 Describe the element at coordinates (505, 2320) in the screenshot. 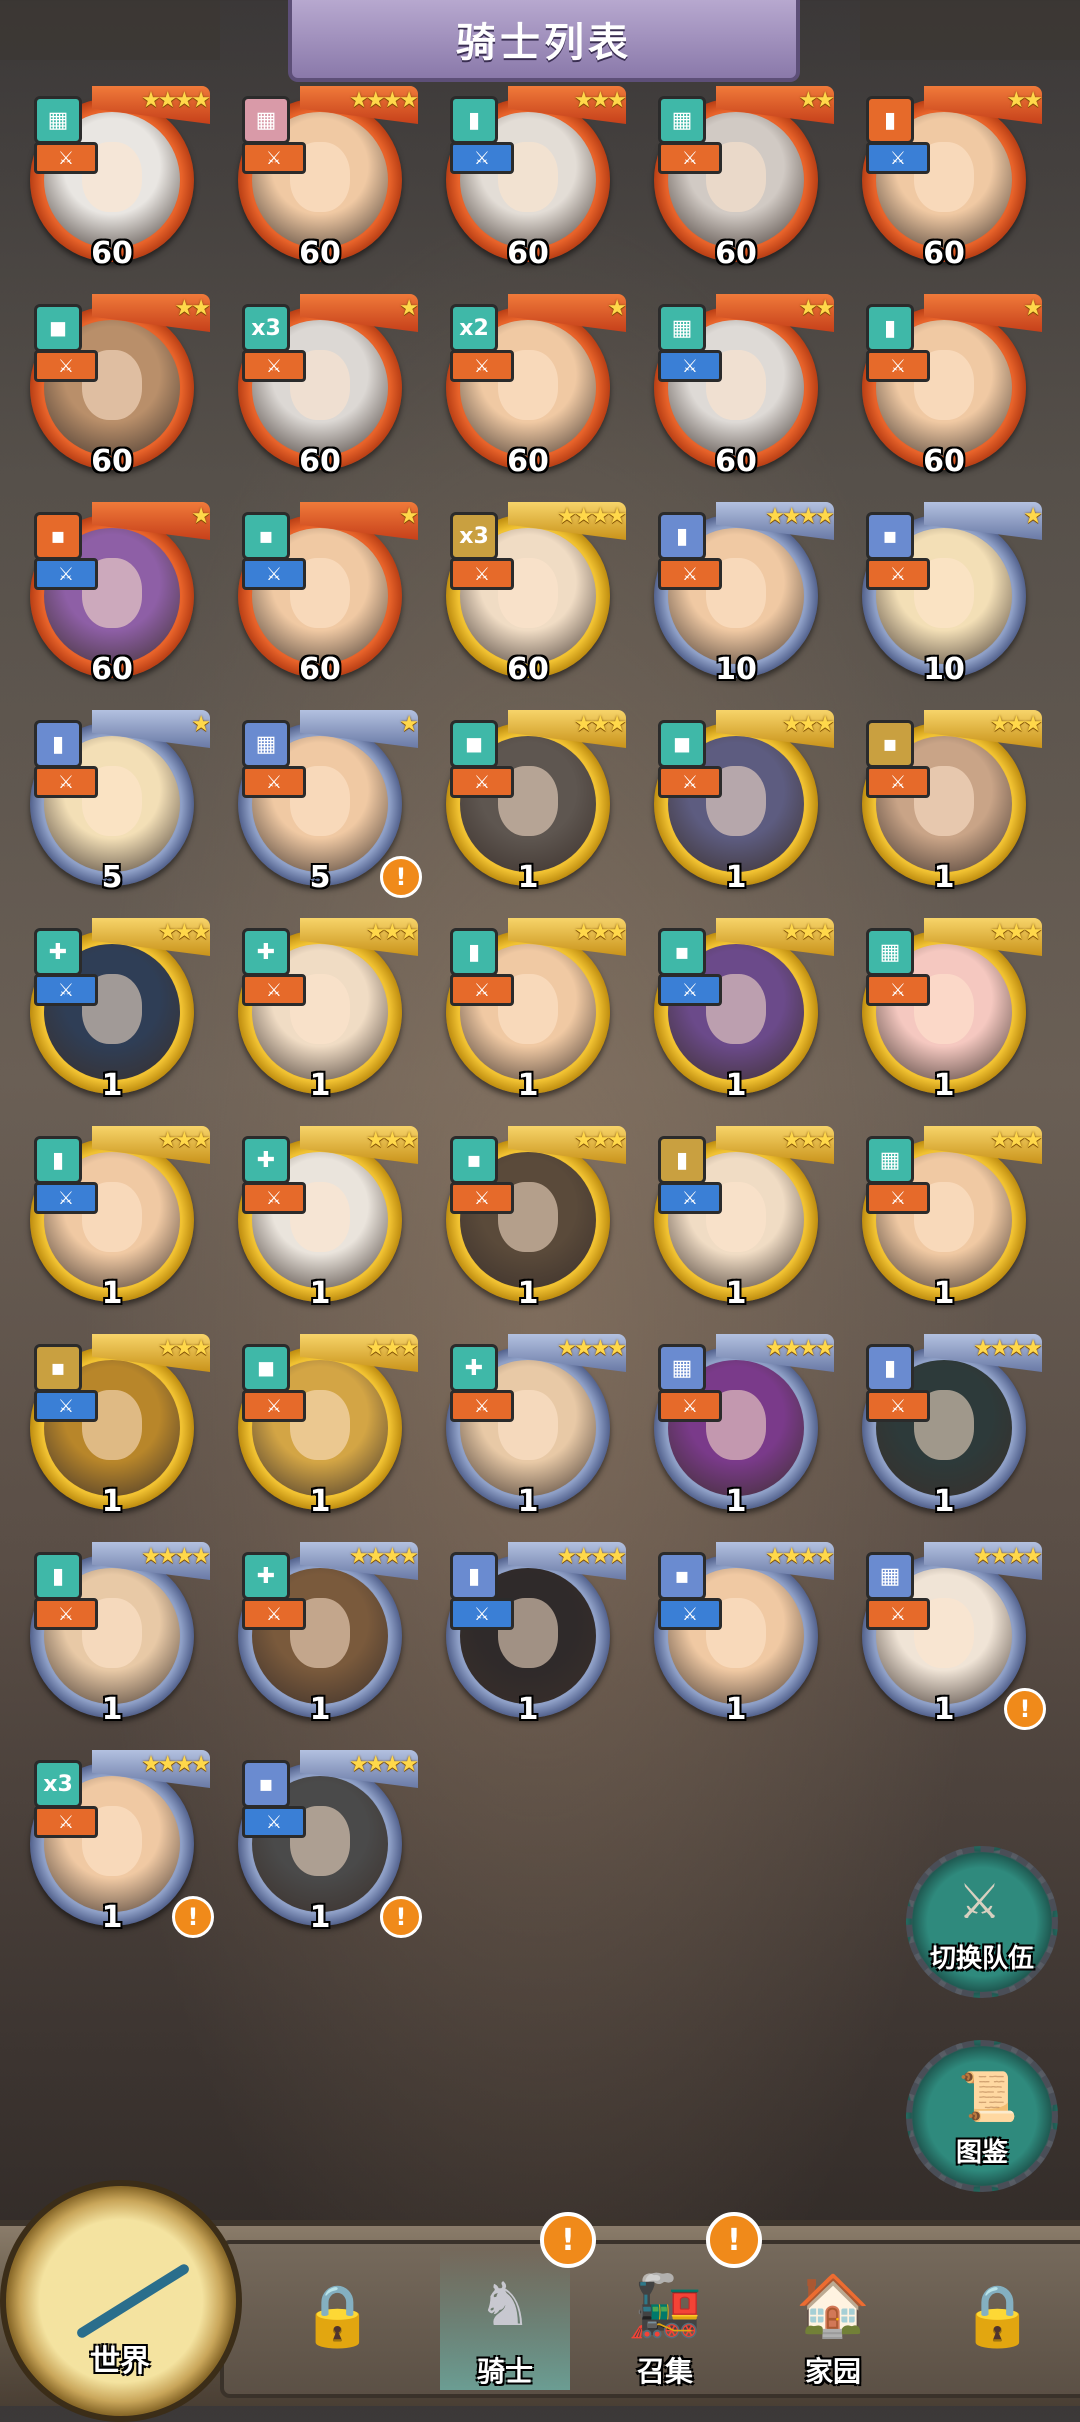

I see `nav-knights: ♞ 骑士` at that location.